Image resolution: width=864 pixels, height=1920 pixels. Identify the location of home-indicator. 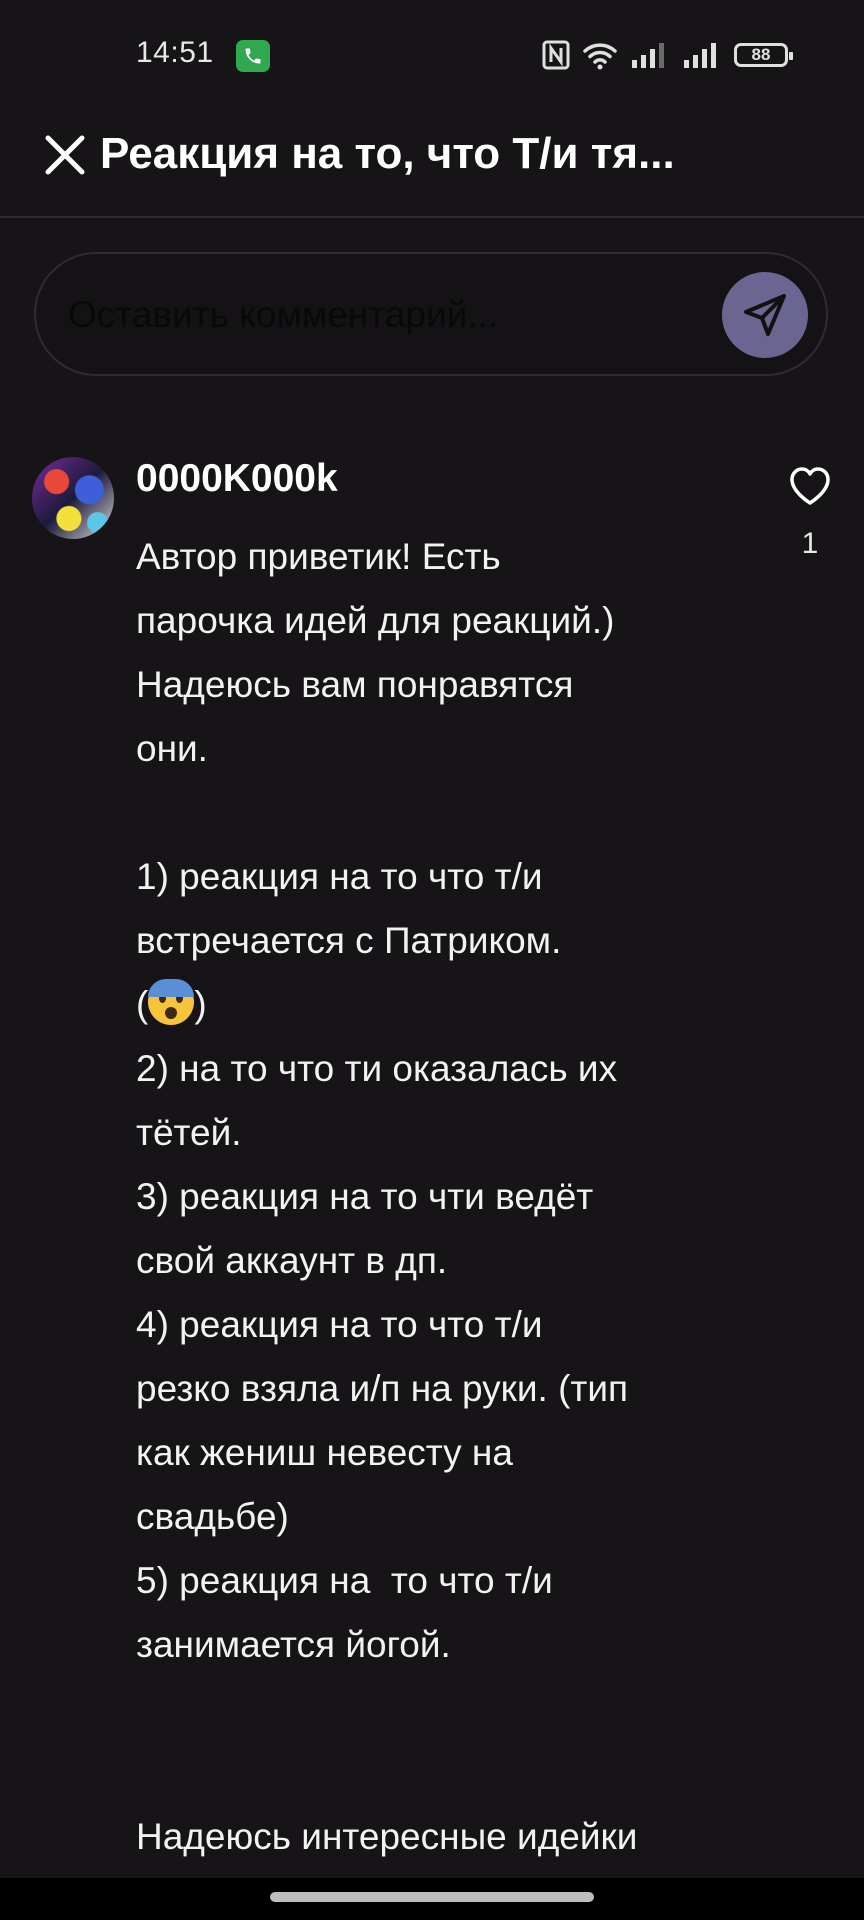
(432, 1897).